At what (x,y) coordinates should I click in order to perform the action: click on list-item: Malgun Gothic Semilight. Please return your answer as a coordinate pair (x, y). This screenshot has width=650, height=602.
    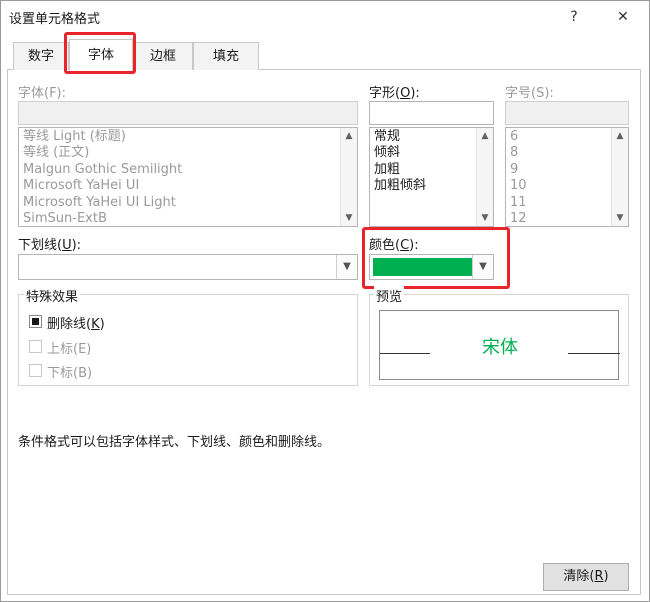
    Looking at the image, I should click on (102, 170).